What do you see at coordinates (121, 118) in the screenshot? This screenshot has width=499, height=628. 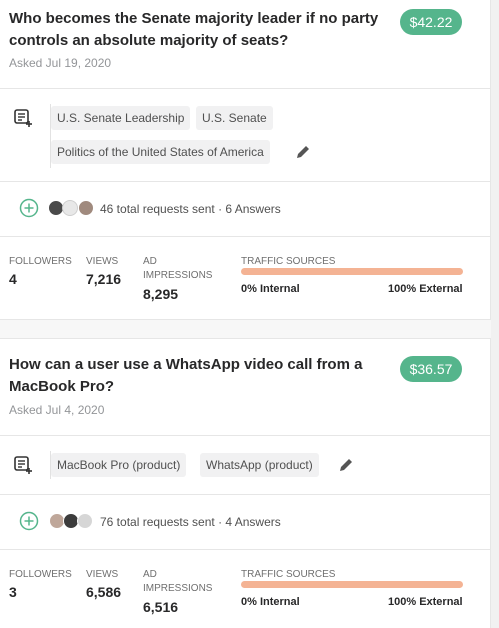 I see `topic-tag: U.S. Senate Leadership` at bounding box center [121, 118].